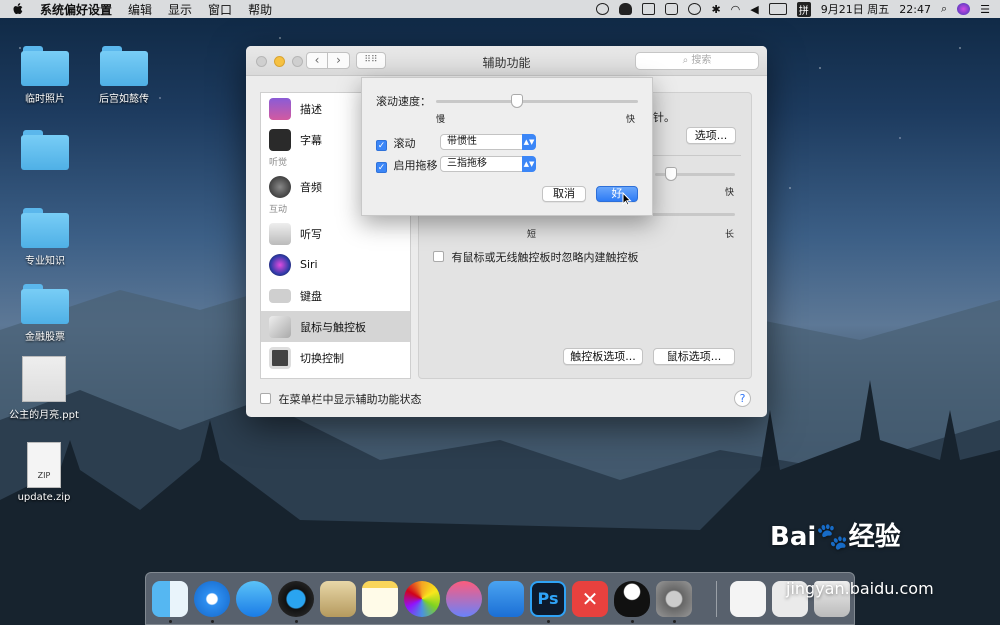  I want to click on notes-icon, so click(380, 599).